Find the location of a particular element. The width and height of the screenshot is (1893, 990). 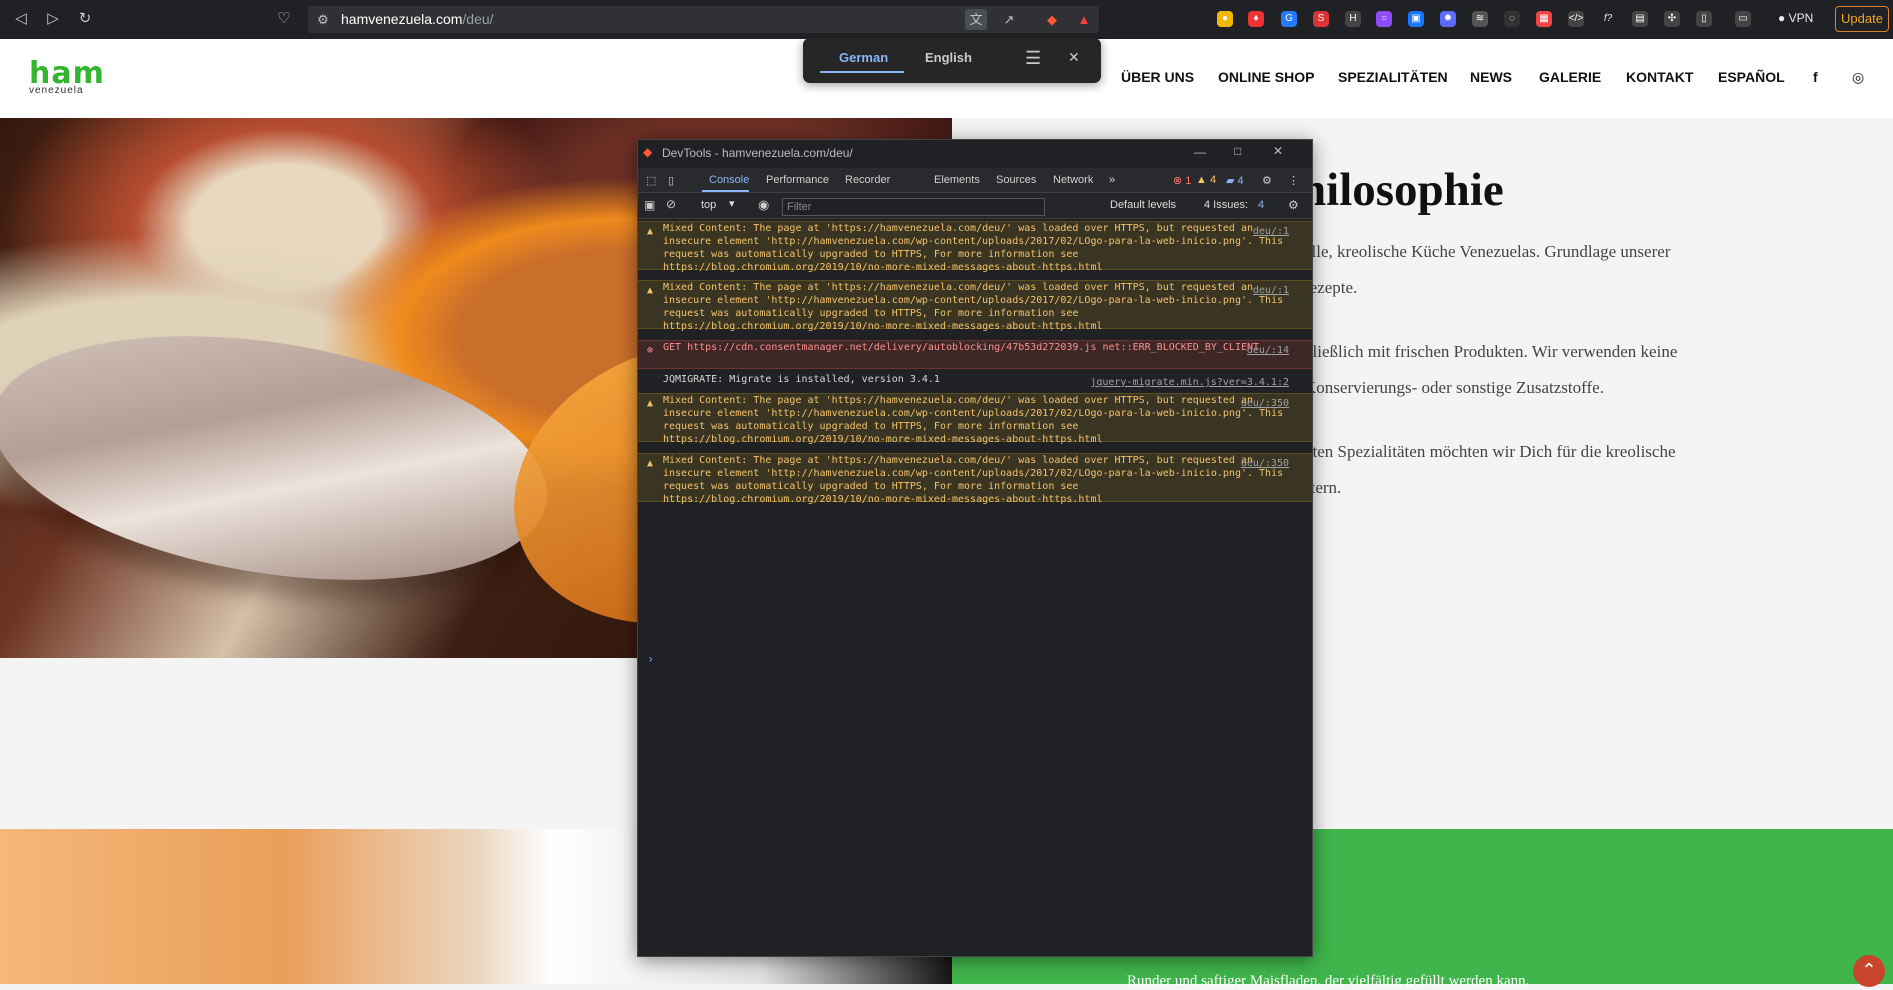

scroll-to-top-button: ⌃ is located at coordinates (1869, 971).